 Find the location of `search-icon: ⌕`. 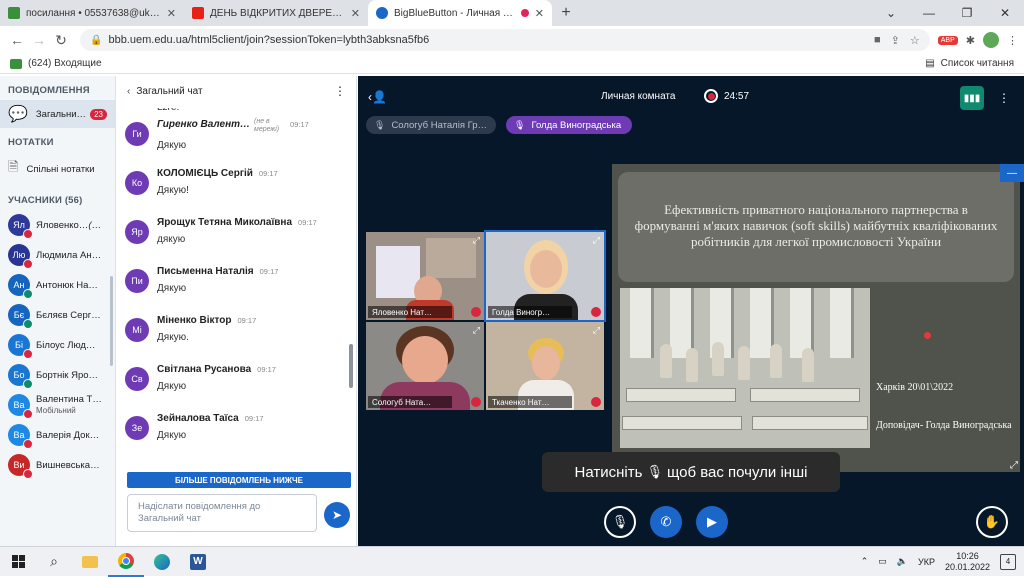

search-icon: ⌕ is located at coordinates (54, 562).